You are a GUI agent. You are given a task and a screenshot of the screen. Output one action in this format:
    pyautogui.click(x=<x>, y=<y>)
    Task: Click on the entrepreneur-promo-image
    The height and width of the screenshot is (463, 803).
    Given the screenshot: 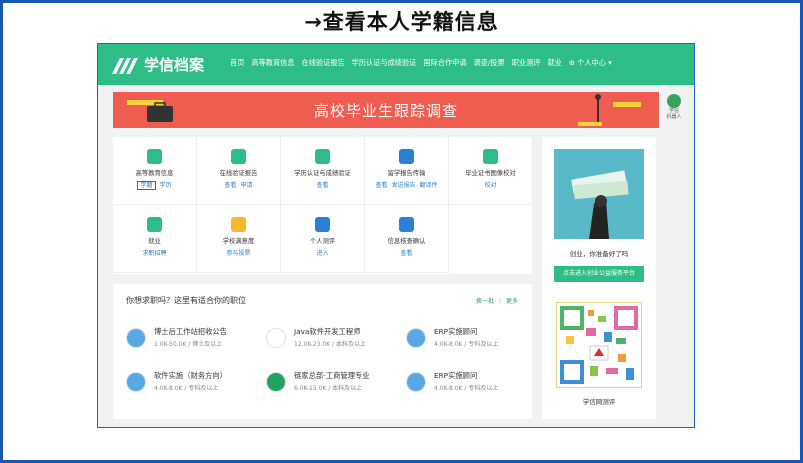 What is the action you would take?
    pyautogui.click(x=599, y=194)
    